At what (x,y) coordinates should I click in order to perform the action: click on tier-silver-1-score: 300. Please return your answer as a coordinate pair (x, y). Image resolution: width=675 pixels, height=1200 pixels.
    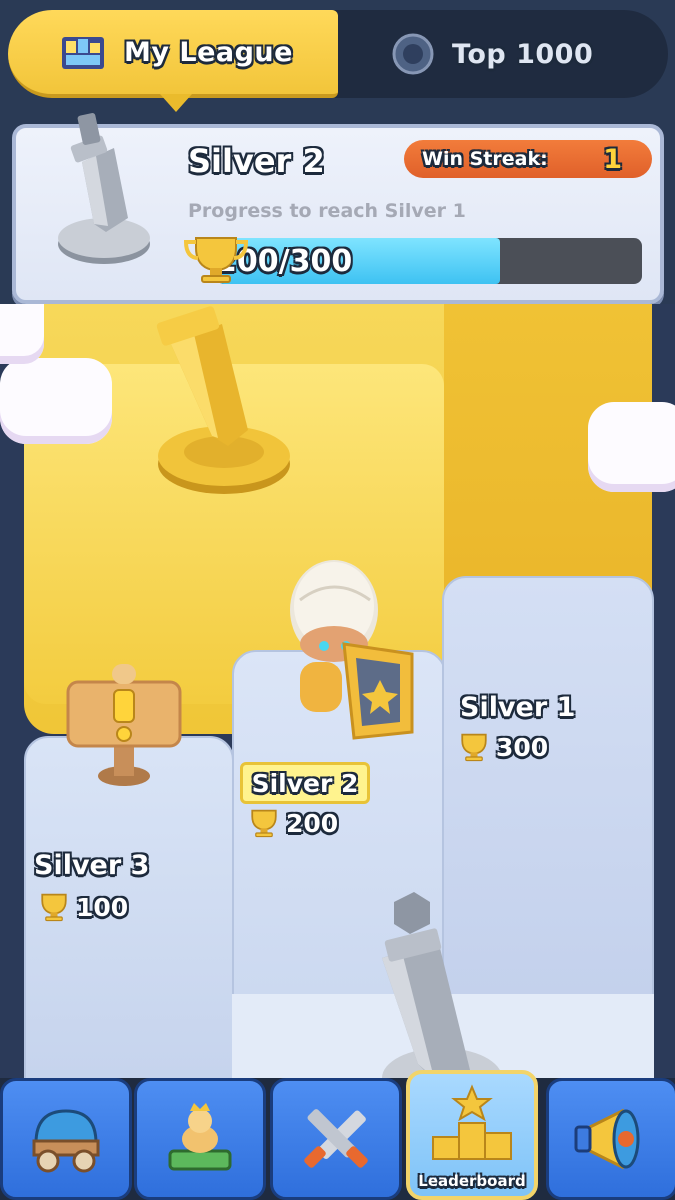
    Looking at the image, I should click on (501, 747).